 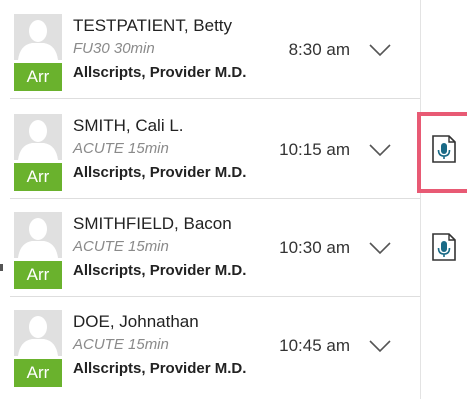 I want to click on dictation-highlight, so click(x=442, y=152).